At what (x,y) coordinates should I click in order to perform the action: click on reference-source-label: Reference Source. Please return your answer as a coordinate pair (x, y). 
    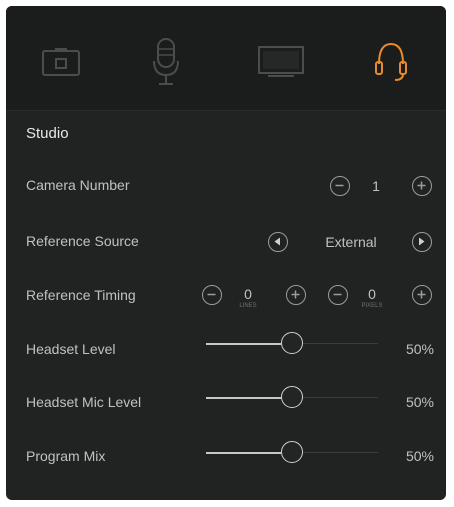
    Looking at the image, I should click on (82, 241).